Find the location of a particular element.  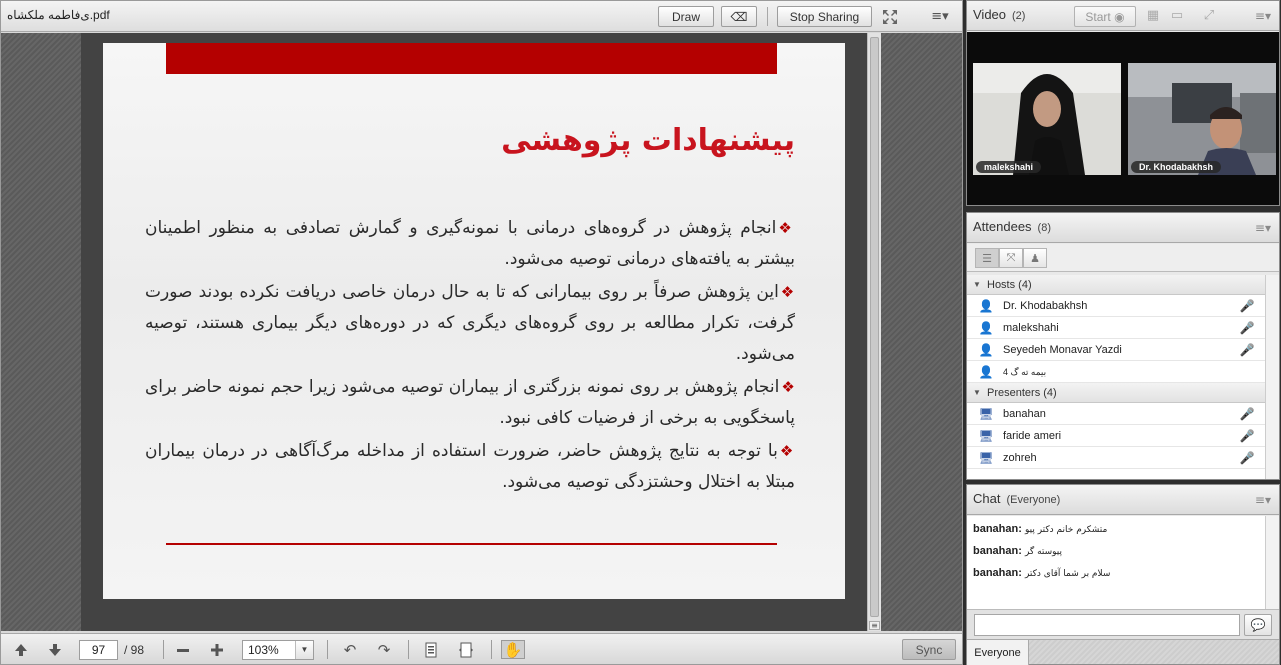

slide-footer-line is located at coordinates (471, 544).